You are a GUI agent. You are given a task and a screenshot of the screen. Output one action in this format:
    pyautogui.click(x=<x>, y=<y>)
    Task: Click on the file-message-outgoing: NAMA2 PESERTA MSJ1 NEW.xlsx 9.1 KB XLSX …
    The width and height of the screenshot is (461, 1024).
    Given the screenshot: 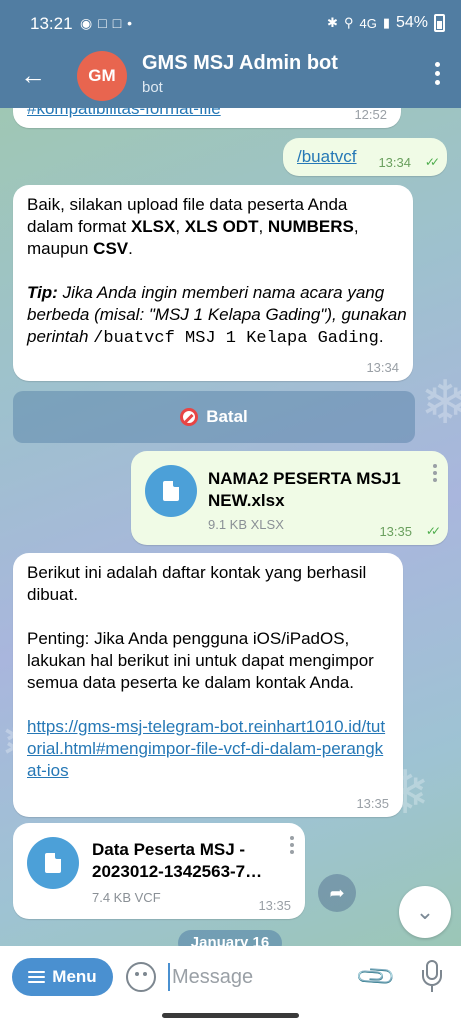 What is the action you would take?
    pyautogui.click(x=289, y=498)
    